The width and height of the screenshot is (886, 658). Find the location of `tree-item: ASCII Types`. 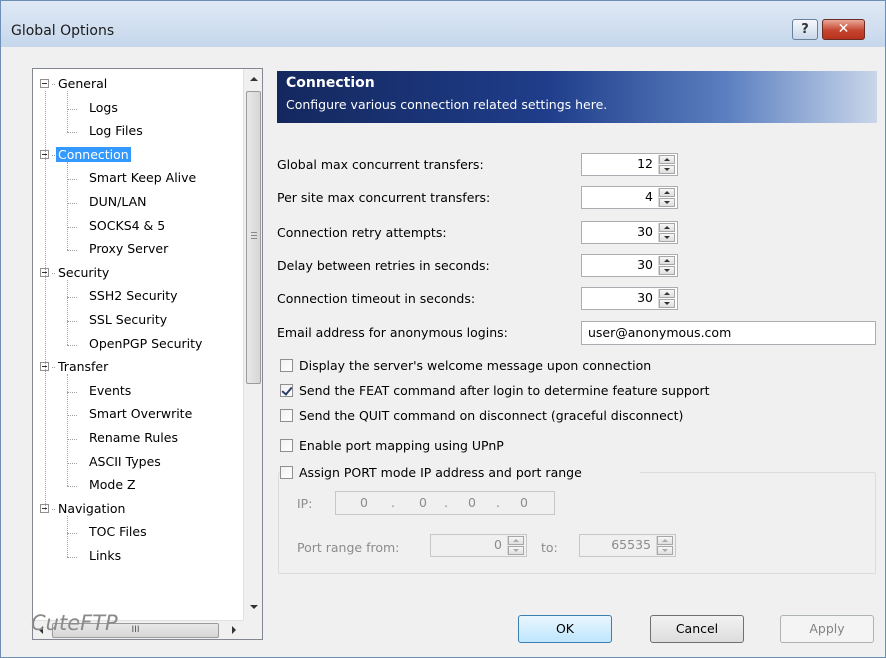

tree-item: ASCII Types is located at coordinates (115, 463).